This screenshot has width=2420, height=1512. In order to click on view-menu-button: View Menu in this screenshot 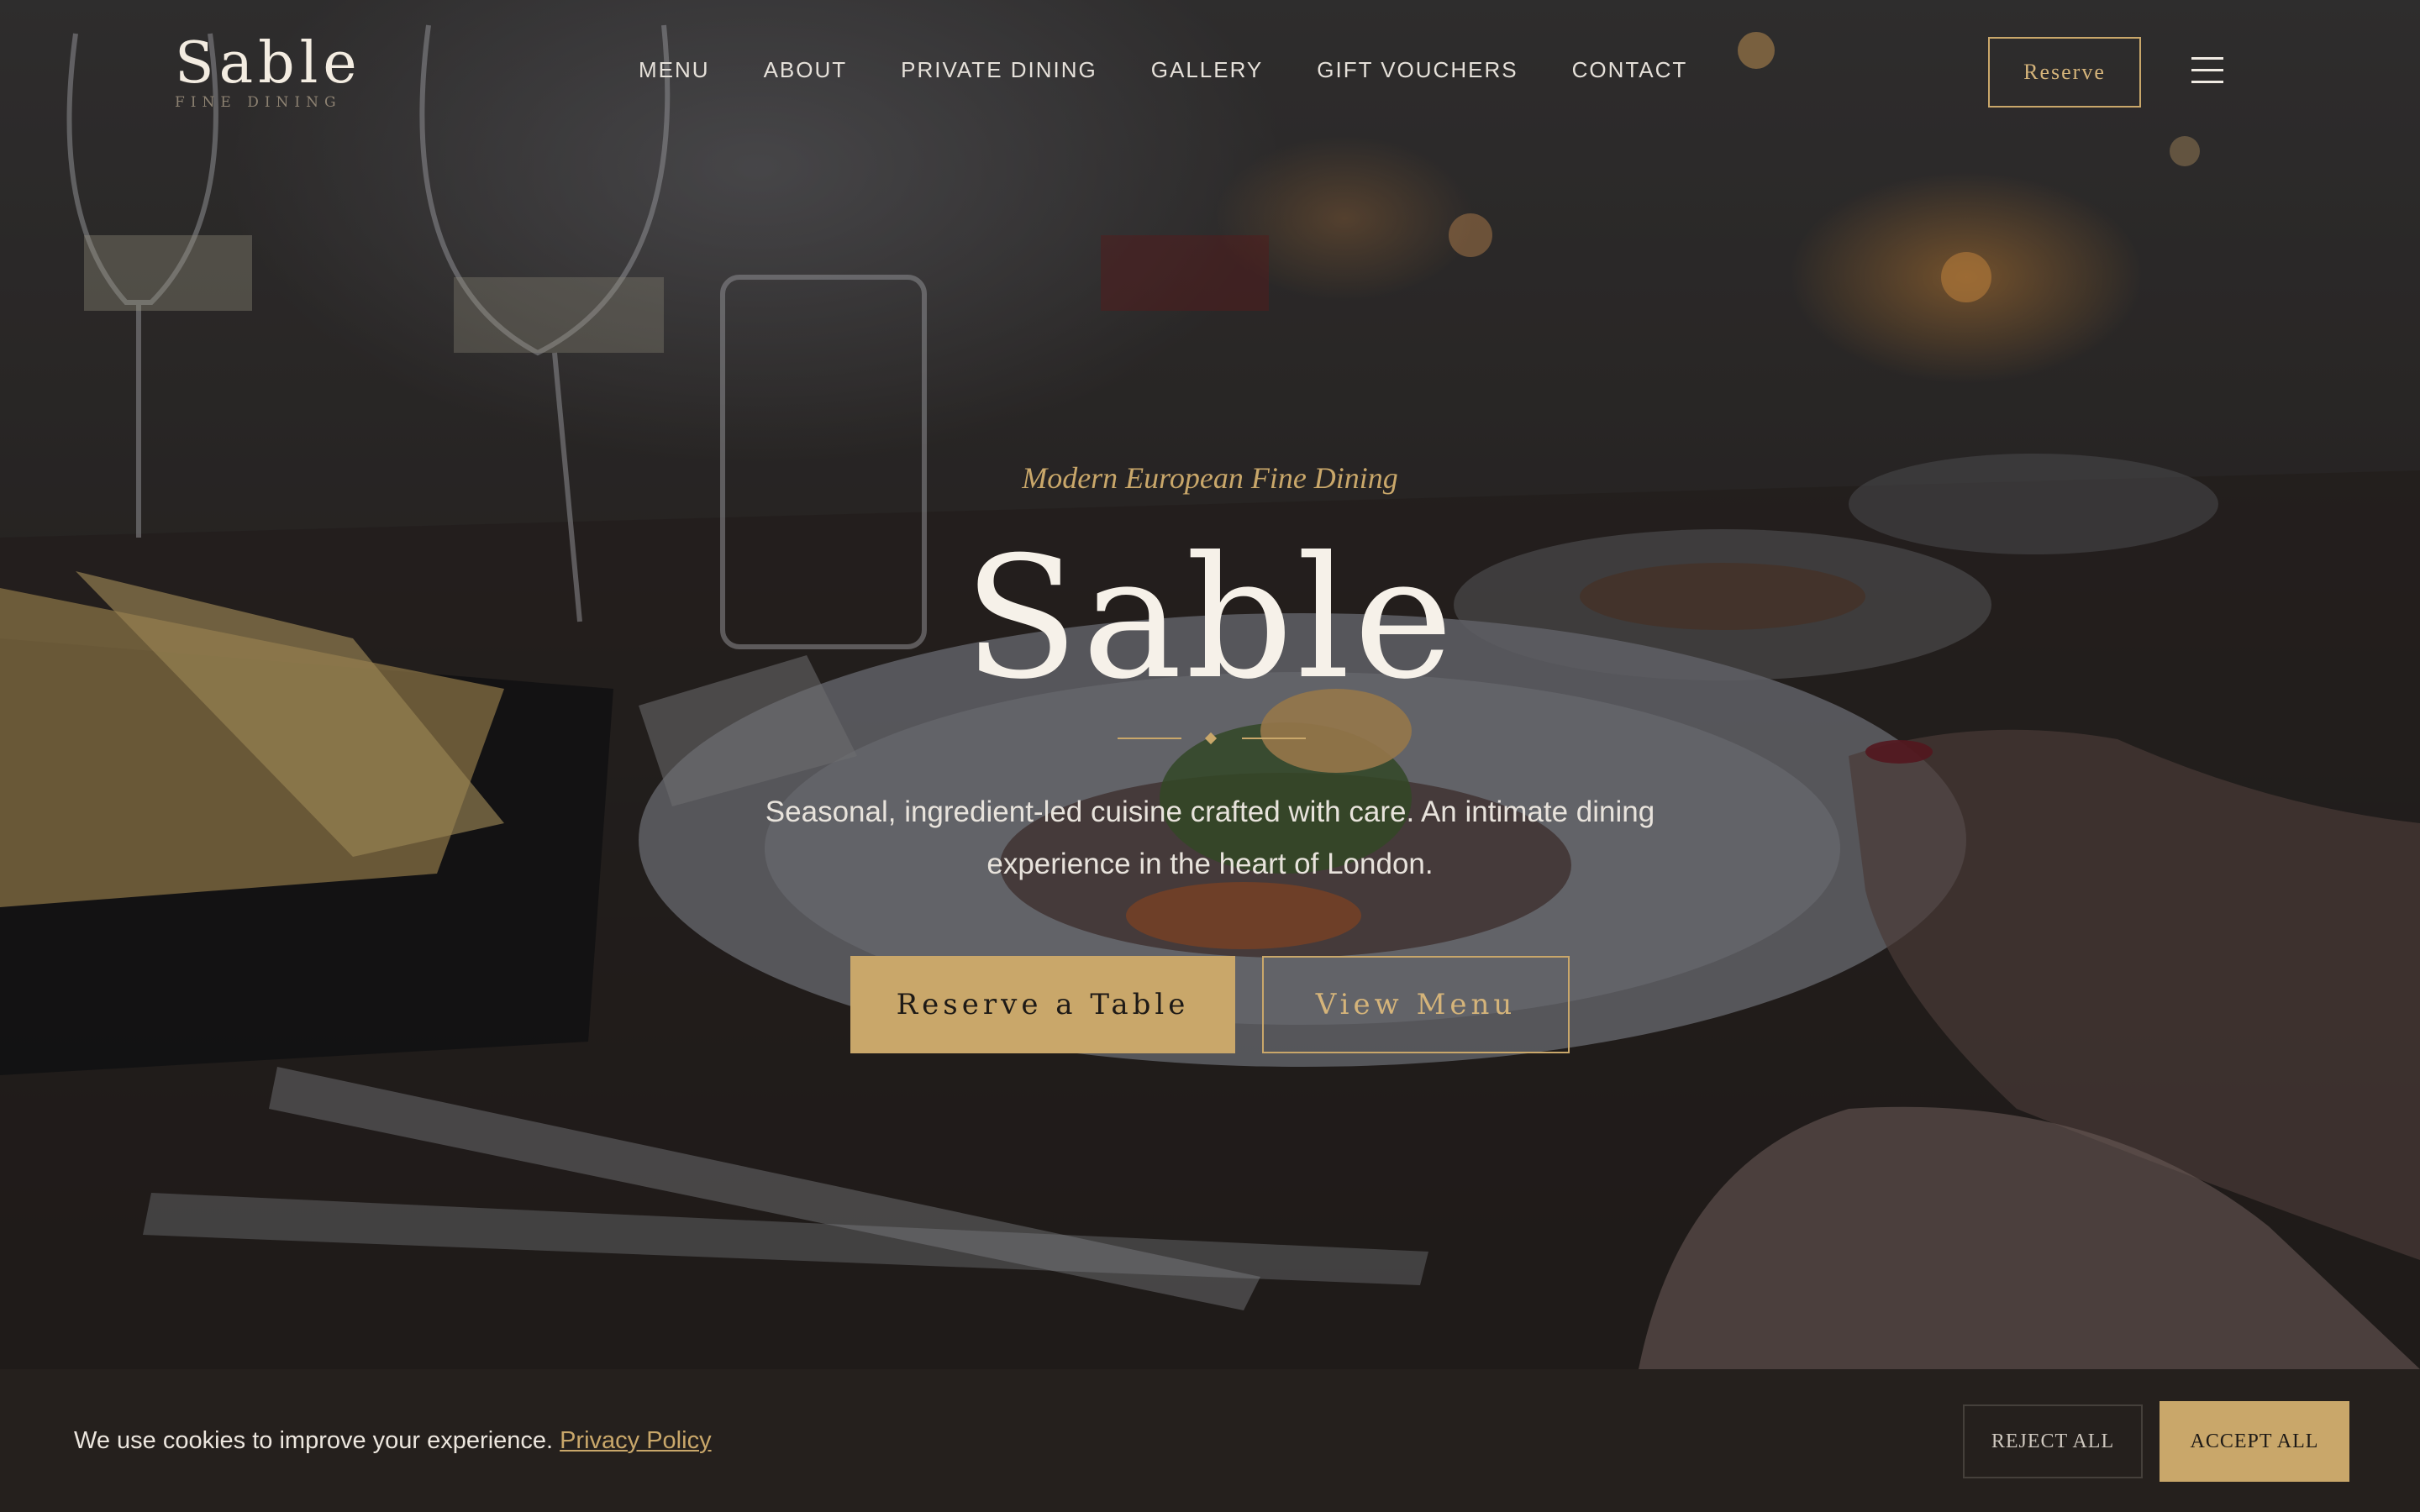, I will do `click(1416, 1004)`.